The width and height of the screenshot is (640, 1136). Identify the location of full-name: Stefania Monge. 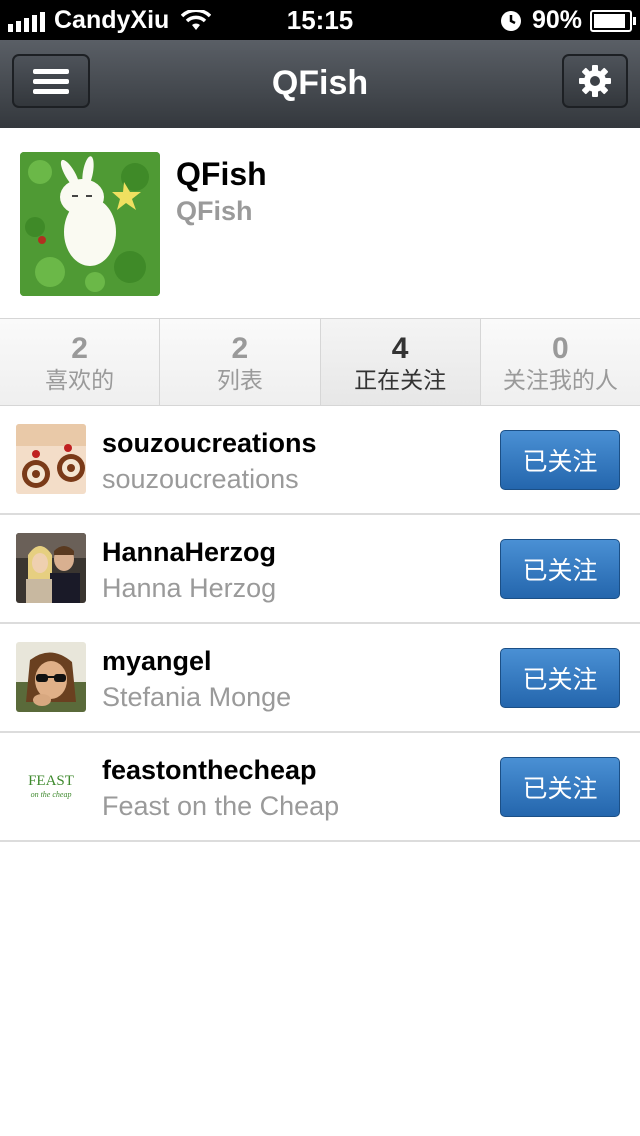
(197, 697).